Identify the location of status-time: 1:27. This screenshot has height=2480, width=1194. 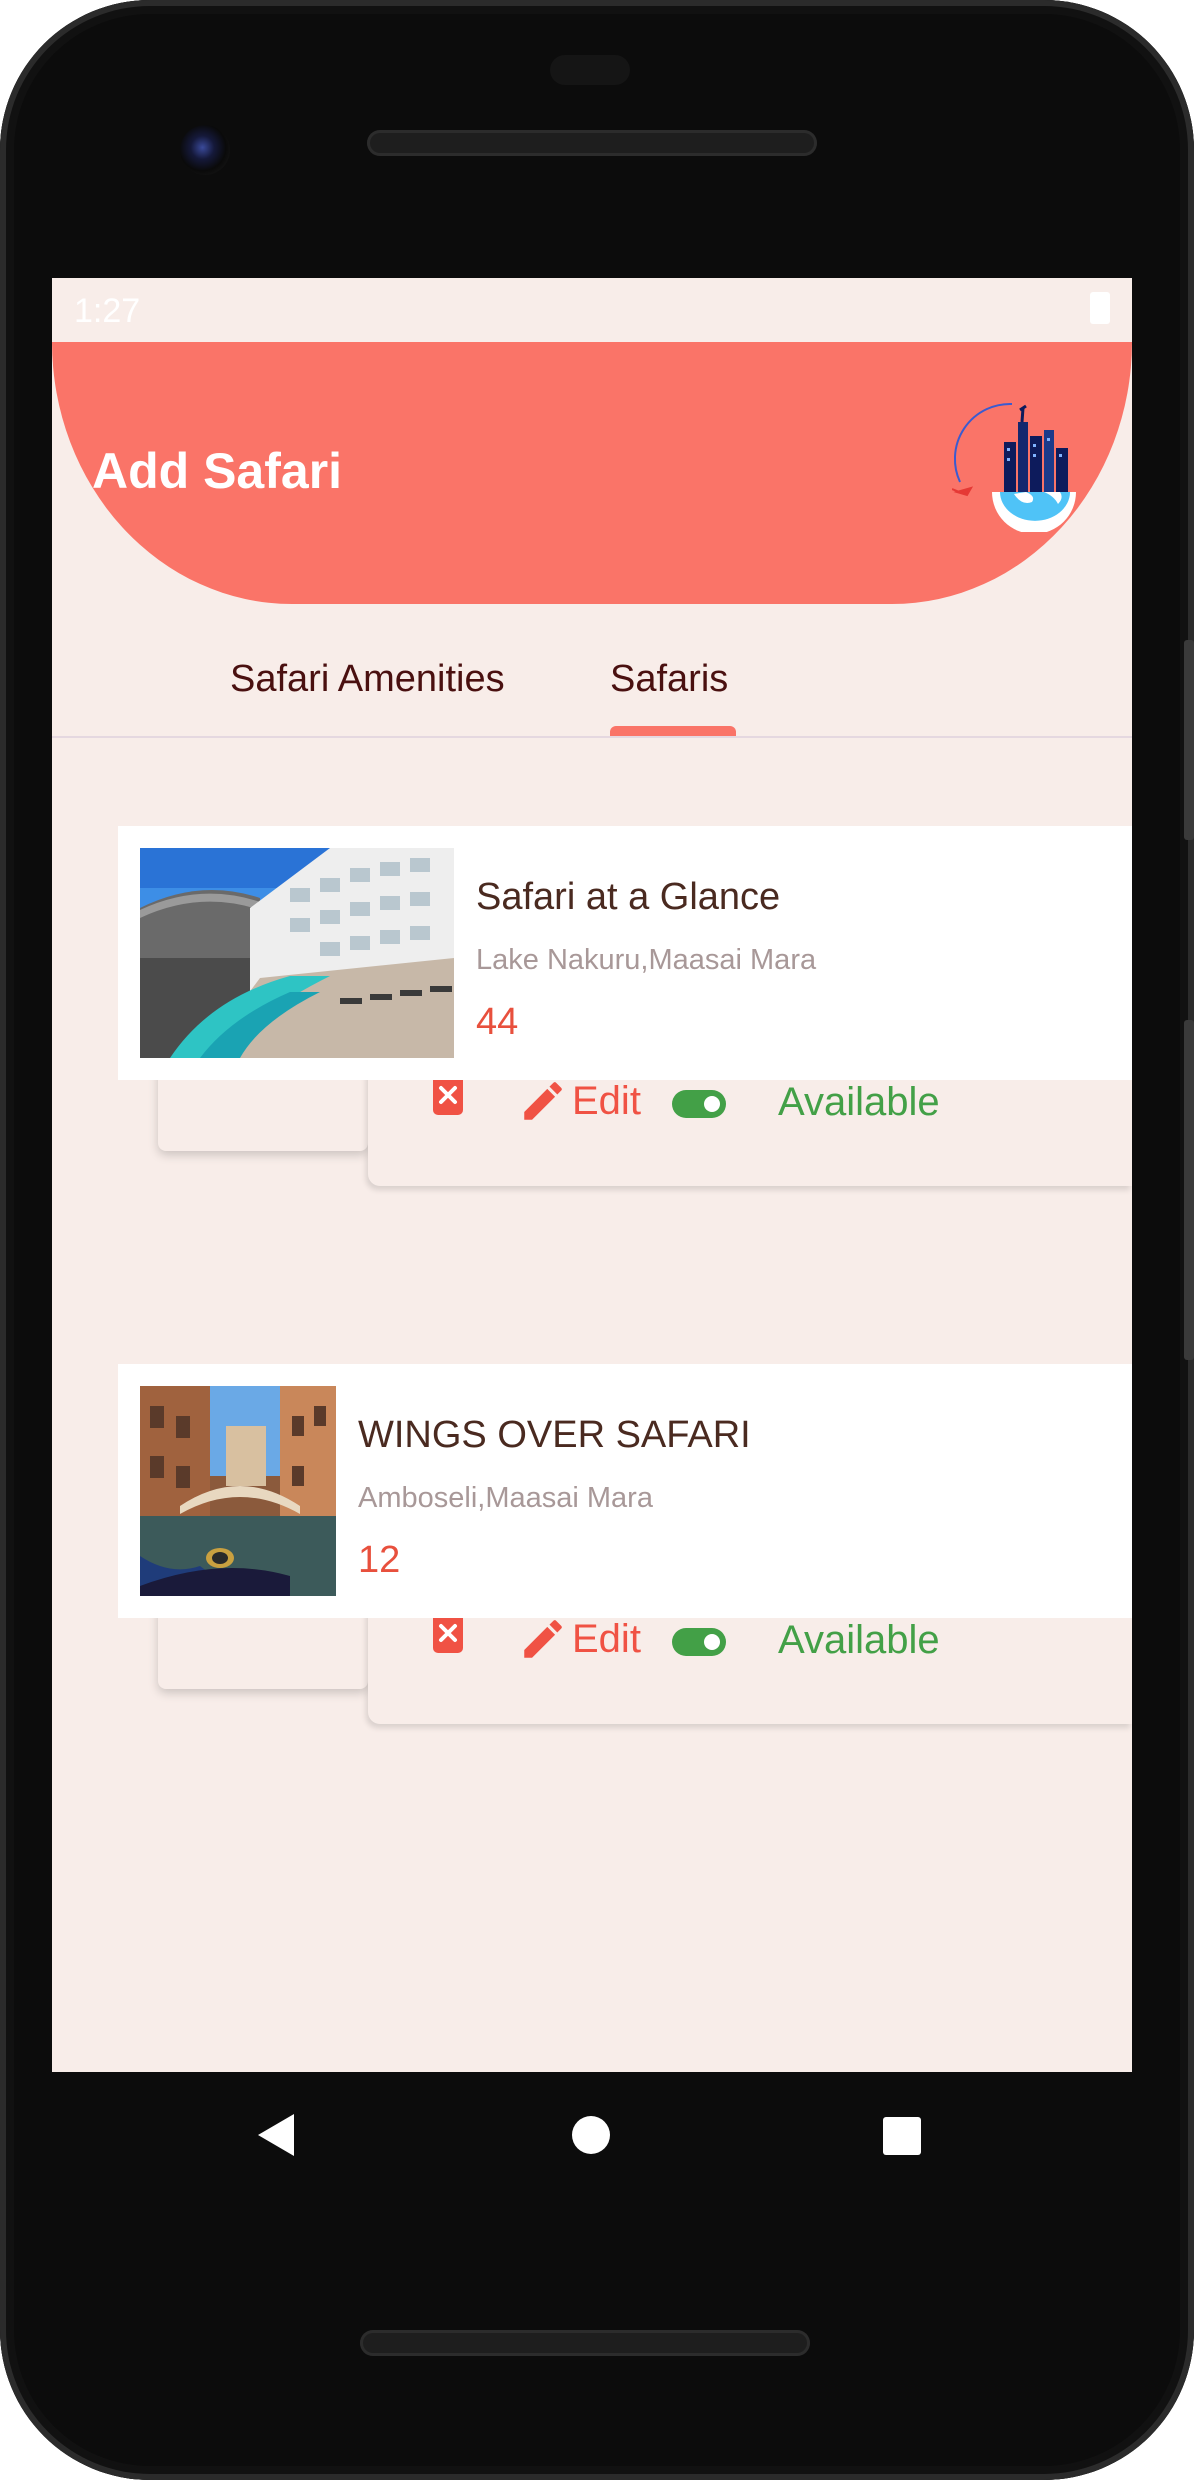
(107, 311).